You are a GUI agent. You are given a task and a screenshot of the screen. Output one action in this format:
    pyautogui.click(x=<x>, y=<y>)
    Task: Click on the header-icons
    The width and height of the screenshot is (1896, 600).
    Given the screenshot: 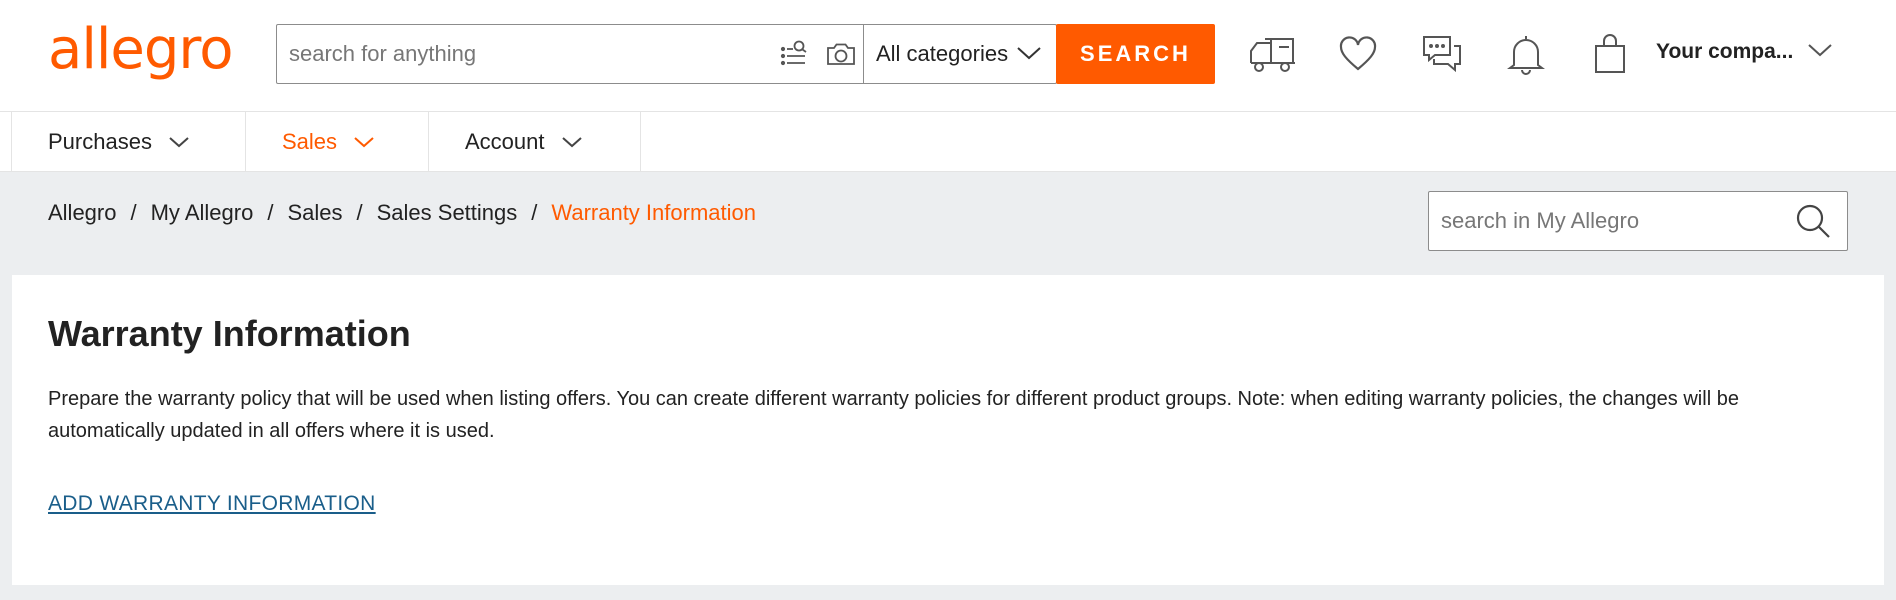 What is the action you would take?
    pyautogui.click(x=1442, y=54)
    